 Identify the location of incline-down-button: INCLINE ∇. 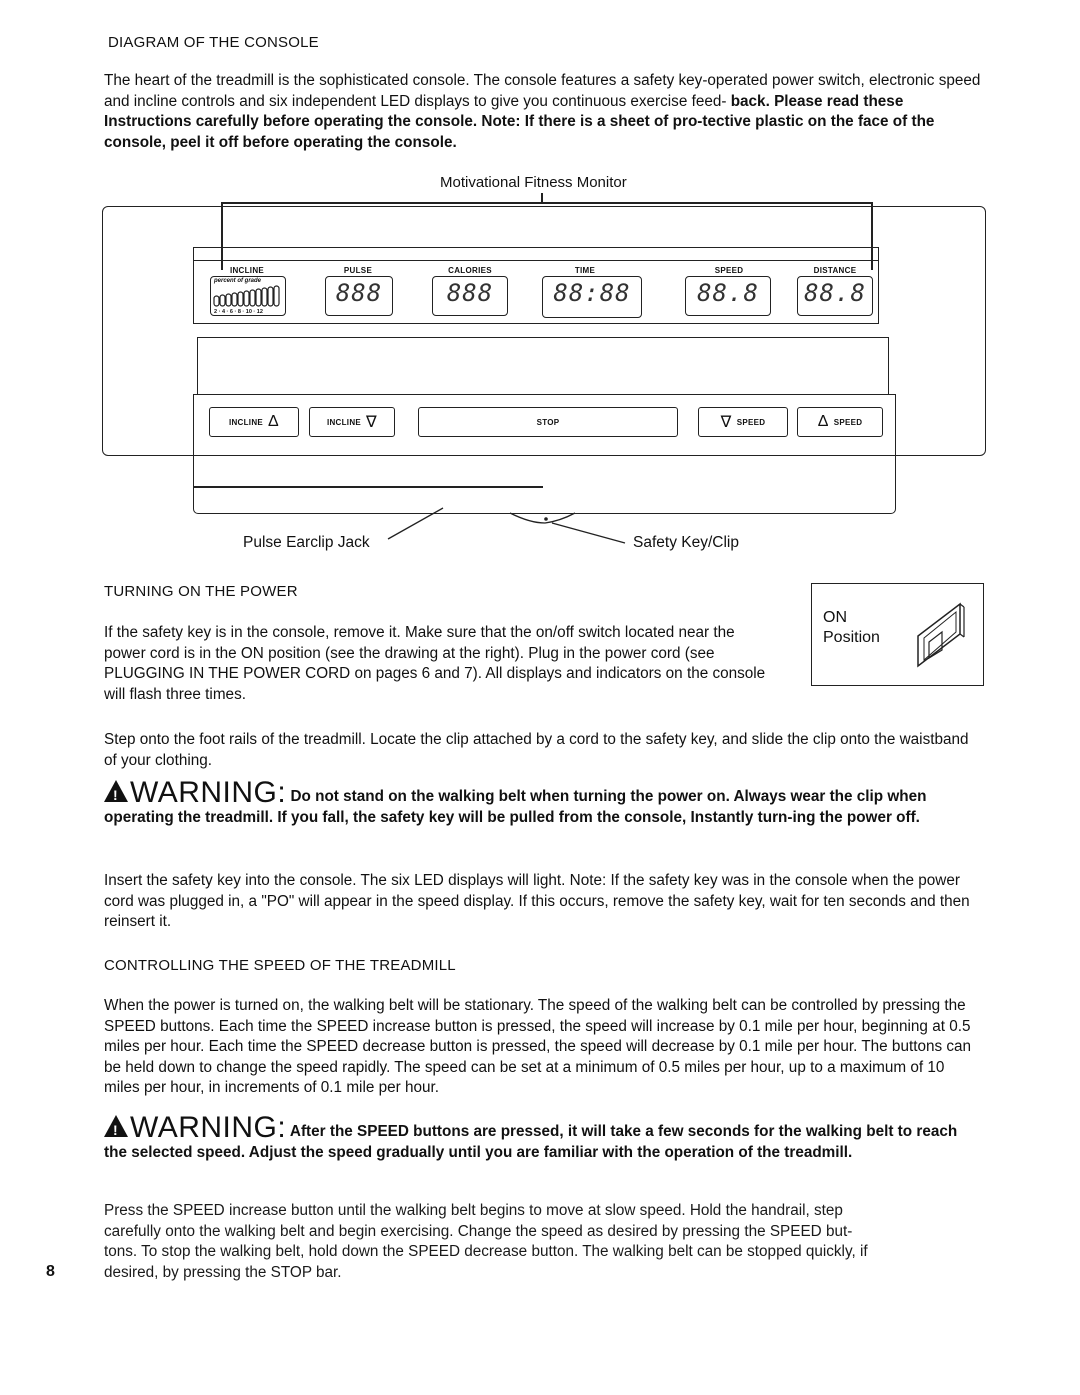
(352, 422).